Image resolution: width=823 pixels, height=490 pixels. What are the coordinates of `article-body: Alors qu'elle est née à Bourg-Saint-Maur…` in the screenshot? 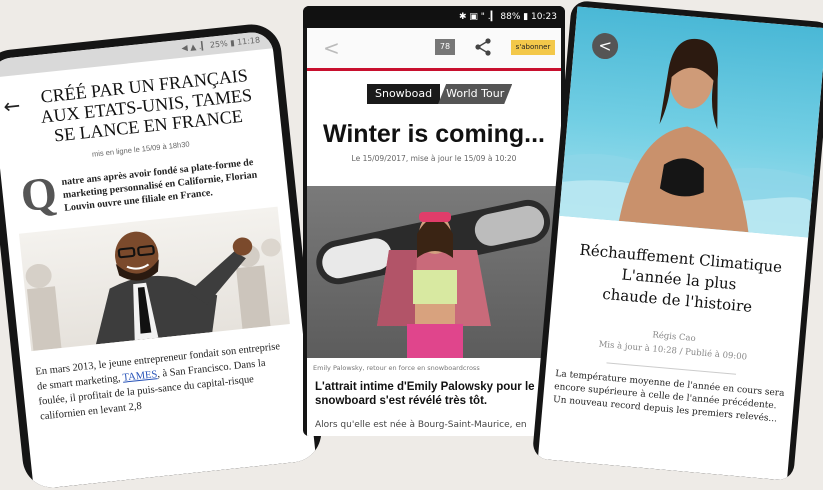 It's located at (421, 425).